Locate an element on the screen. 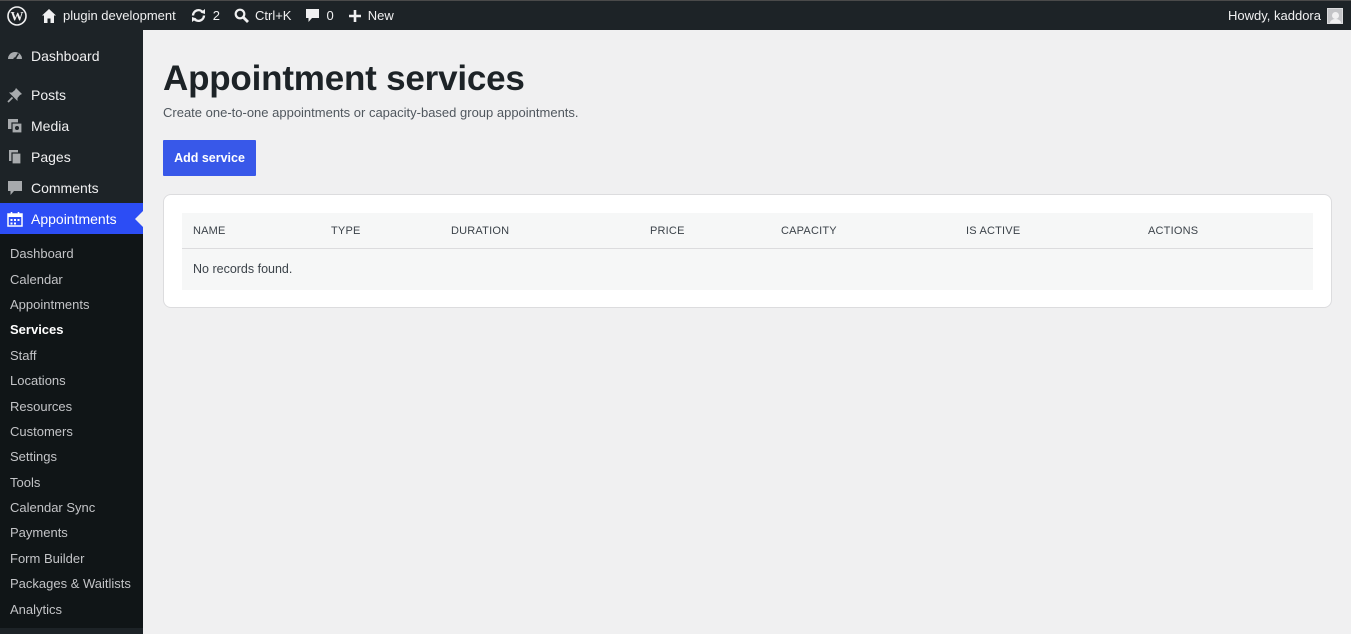  menu-item-appointments: Appointments is located at coordinates (71, 218).